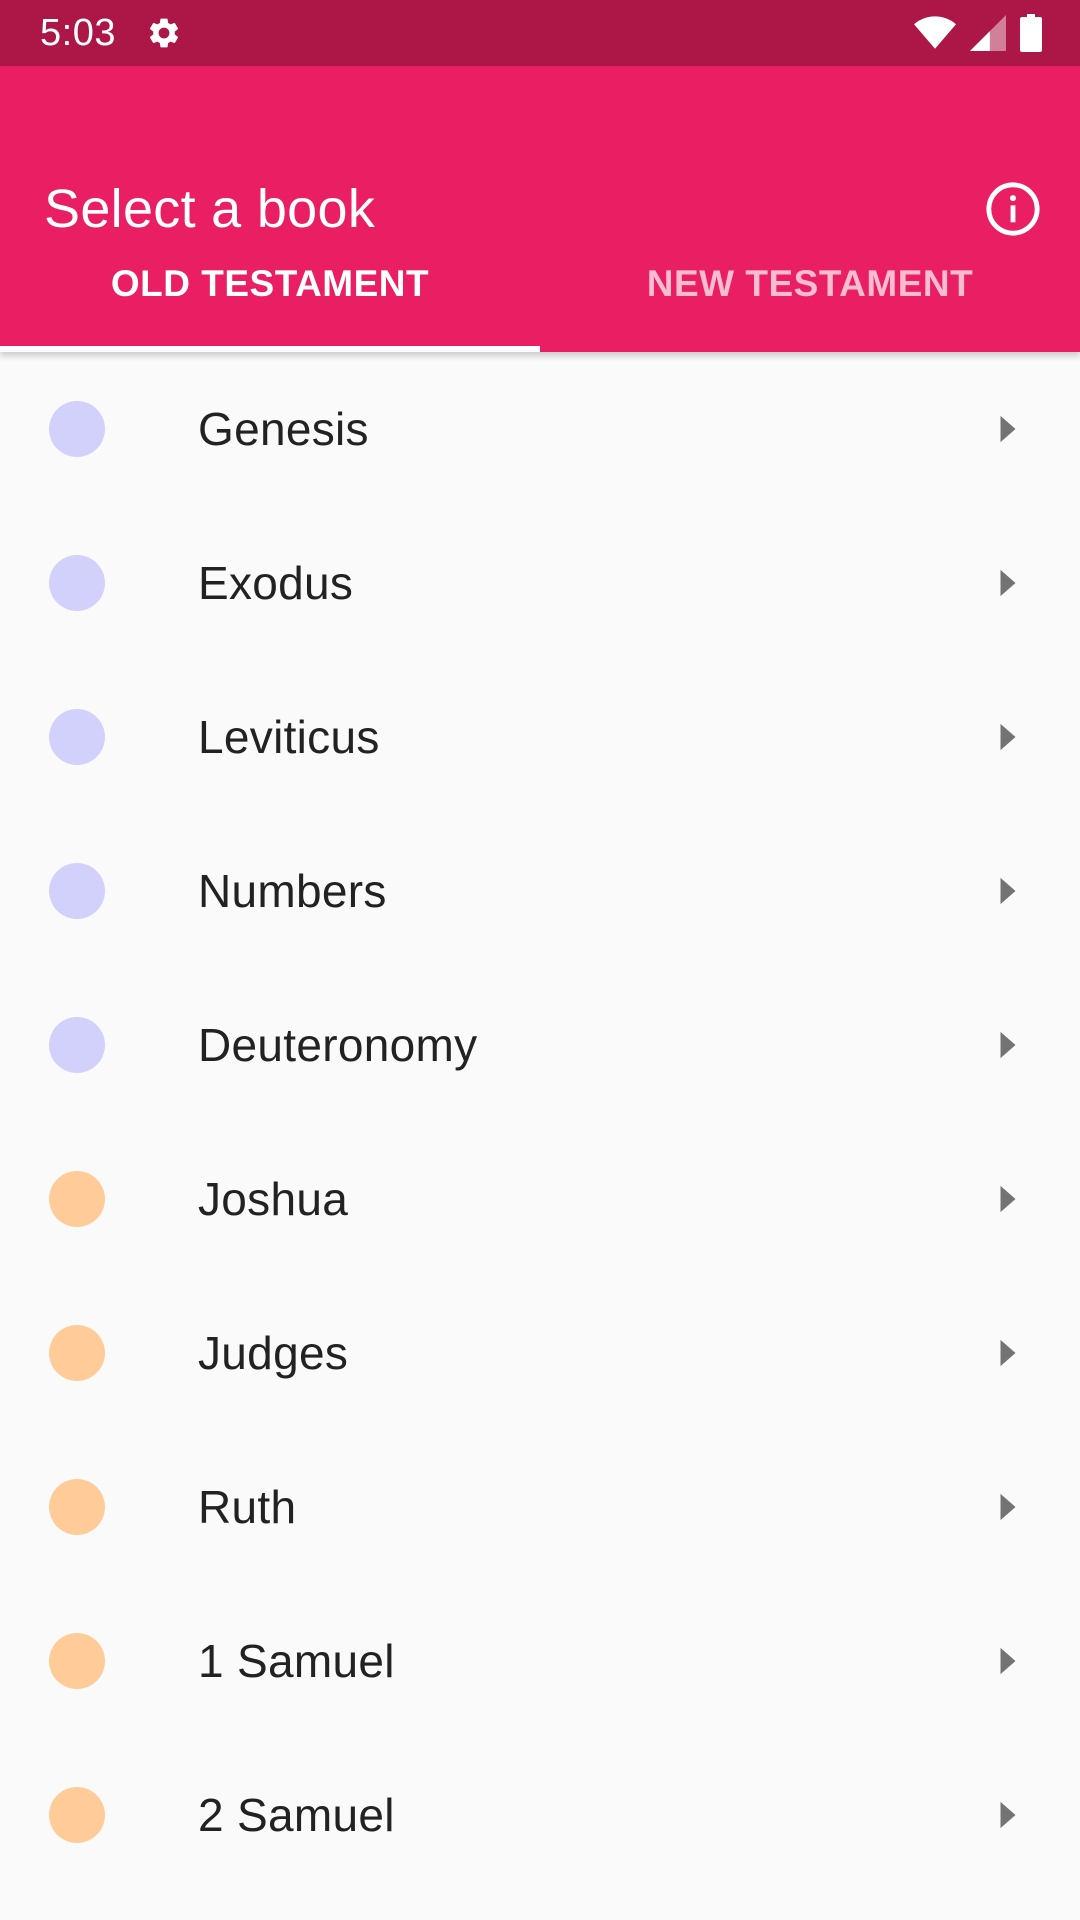  What do you see at coordinates (1031, 35) in the screenshot?
I see `battery-icon` at bounding box center [1031, 35].